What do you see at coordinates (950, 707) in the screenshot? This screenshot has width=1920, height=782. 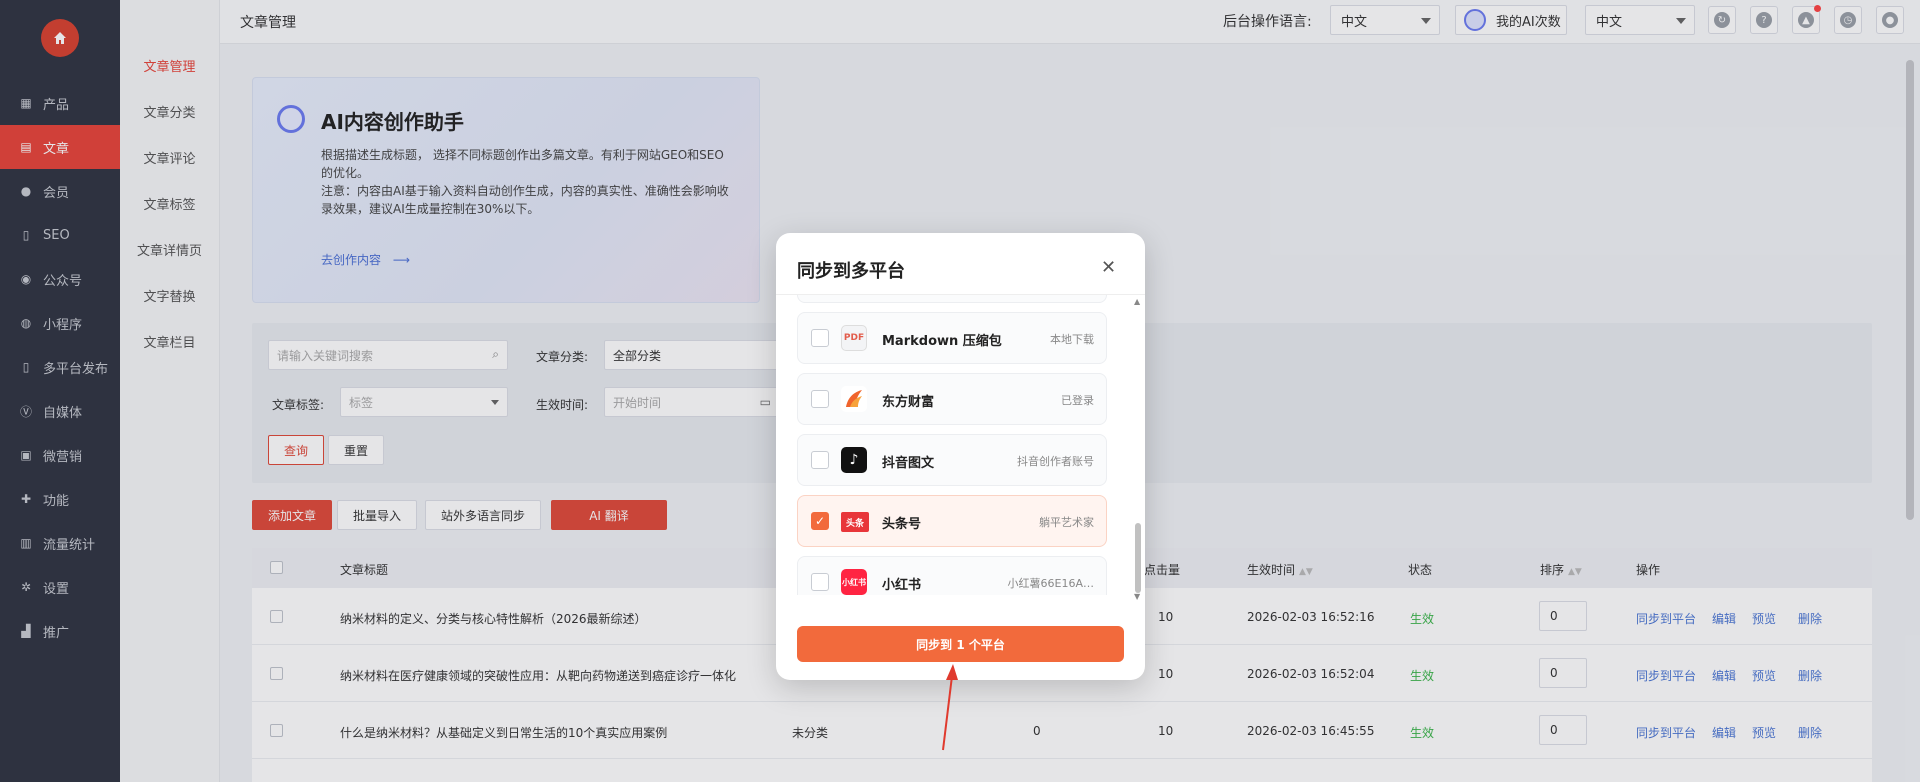 I see `annotation-arrow-icon` at bounding box center [950, 707].